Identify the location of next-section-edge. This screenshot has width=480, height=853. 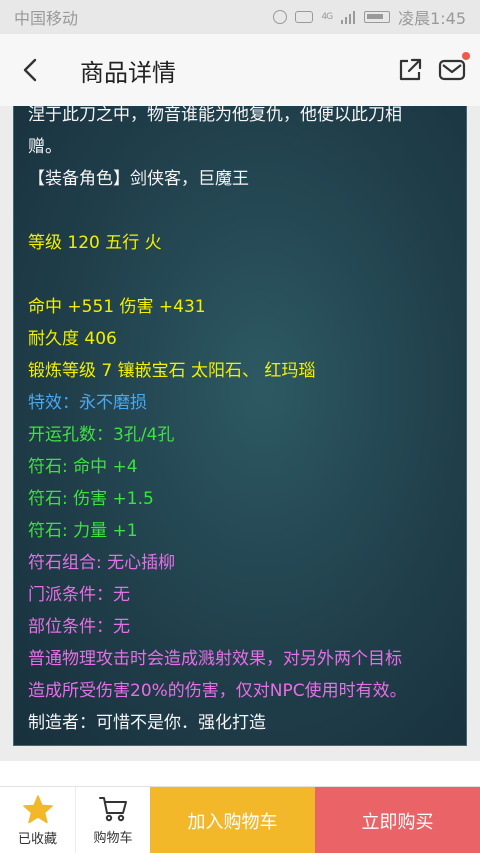
(240, 773).